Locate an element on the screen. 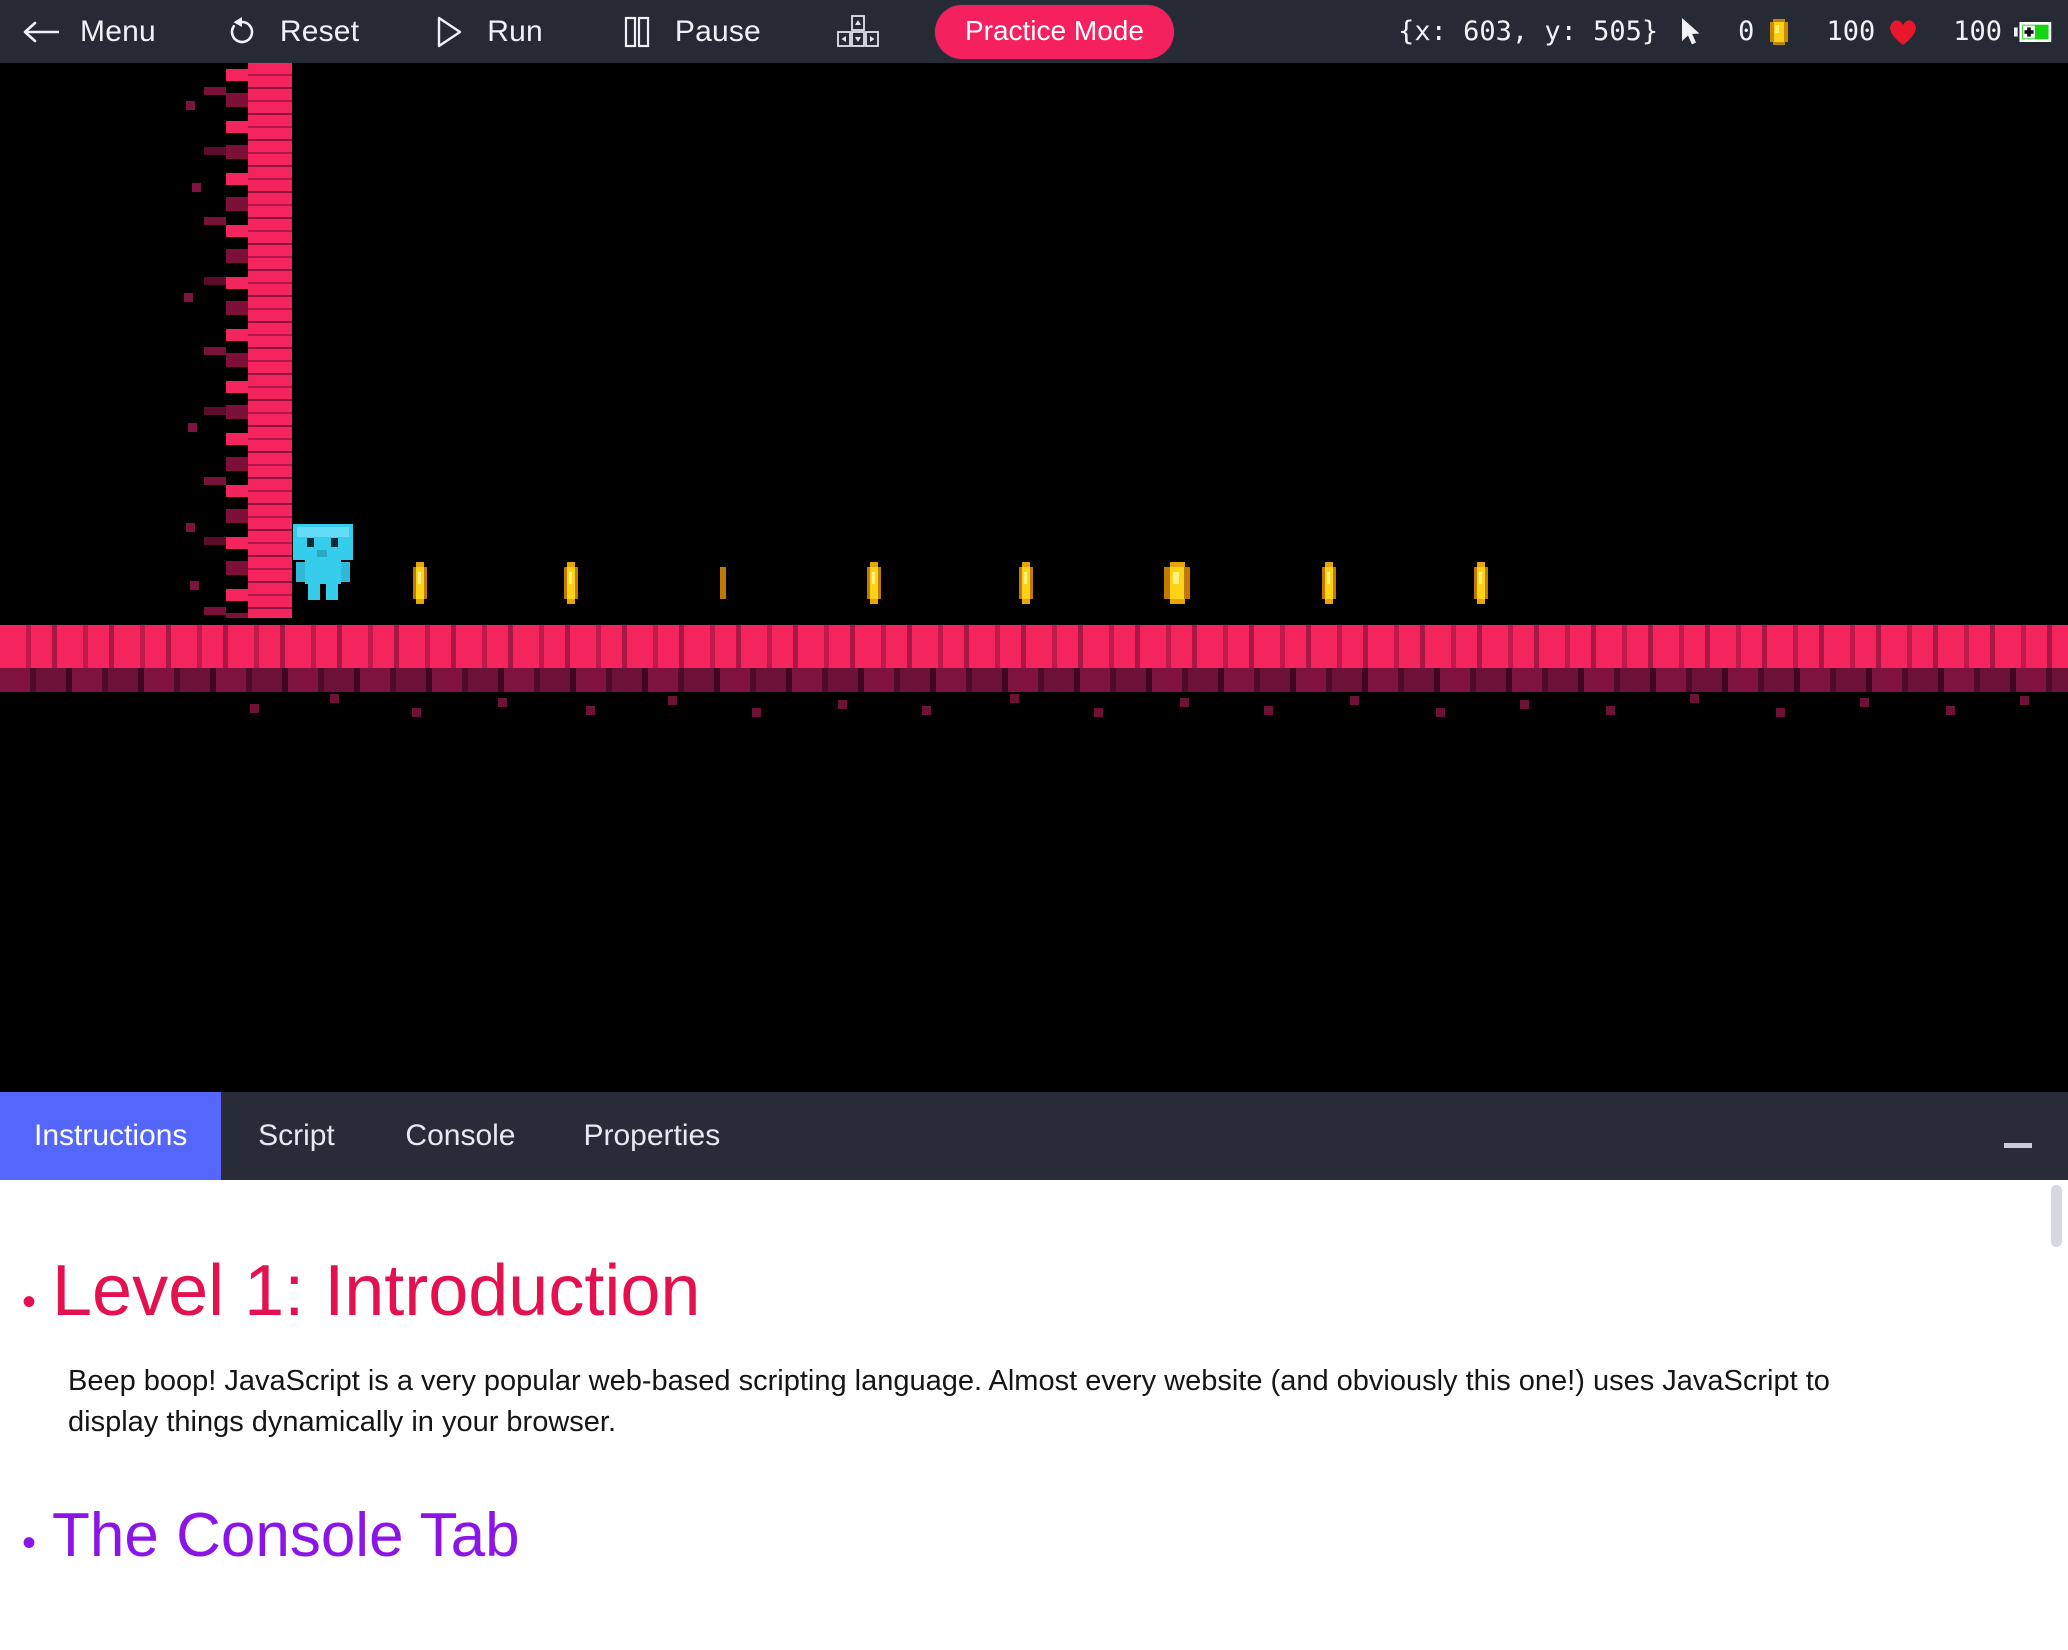 The width and height of the screenshot is (2068, 1650). run-label: Run is located at coordinates (515, 31).